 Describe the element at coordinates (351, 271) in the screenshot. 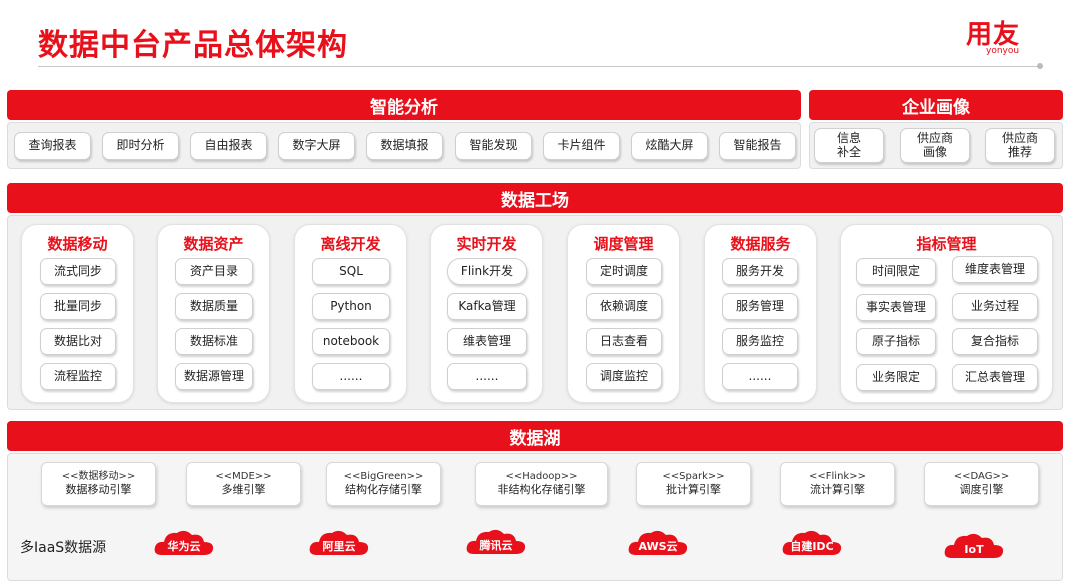

I see `factory-item: SQL` at that location.